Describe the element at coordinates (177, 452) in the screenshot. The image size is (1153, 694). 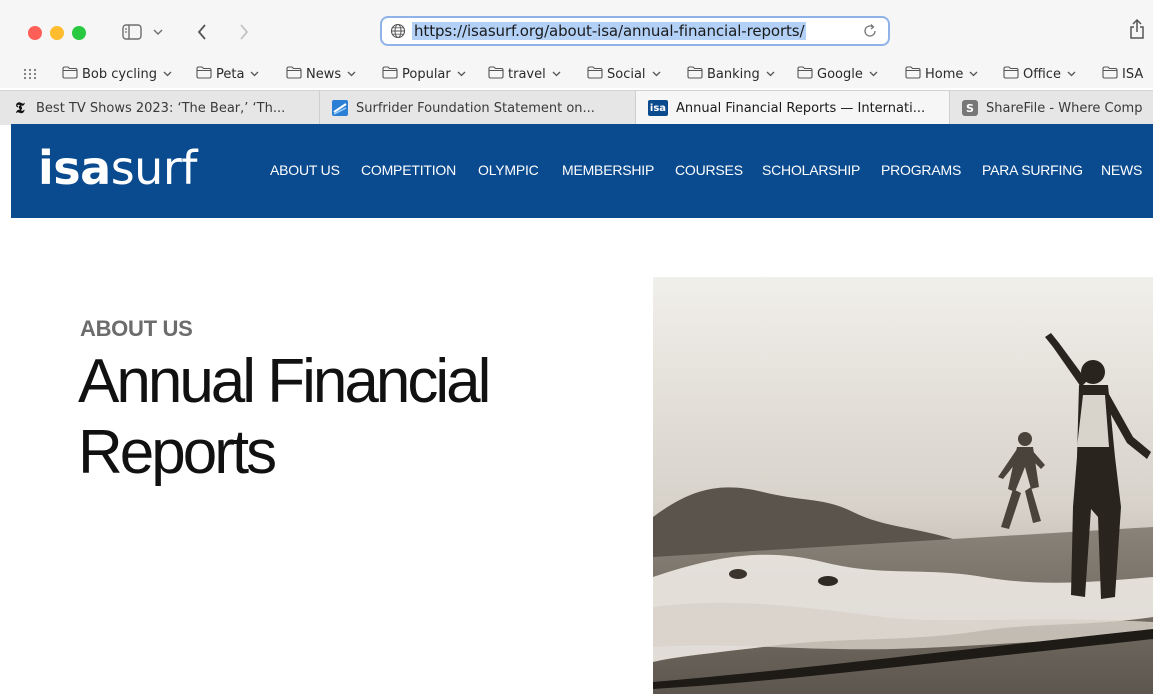
I see `page-title-line-2: Reports` at that location.